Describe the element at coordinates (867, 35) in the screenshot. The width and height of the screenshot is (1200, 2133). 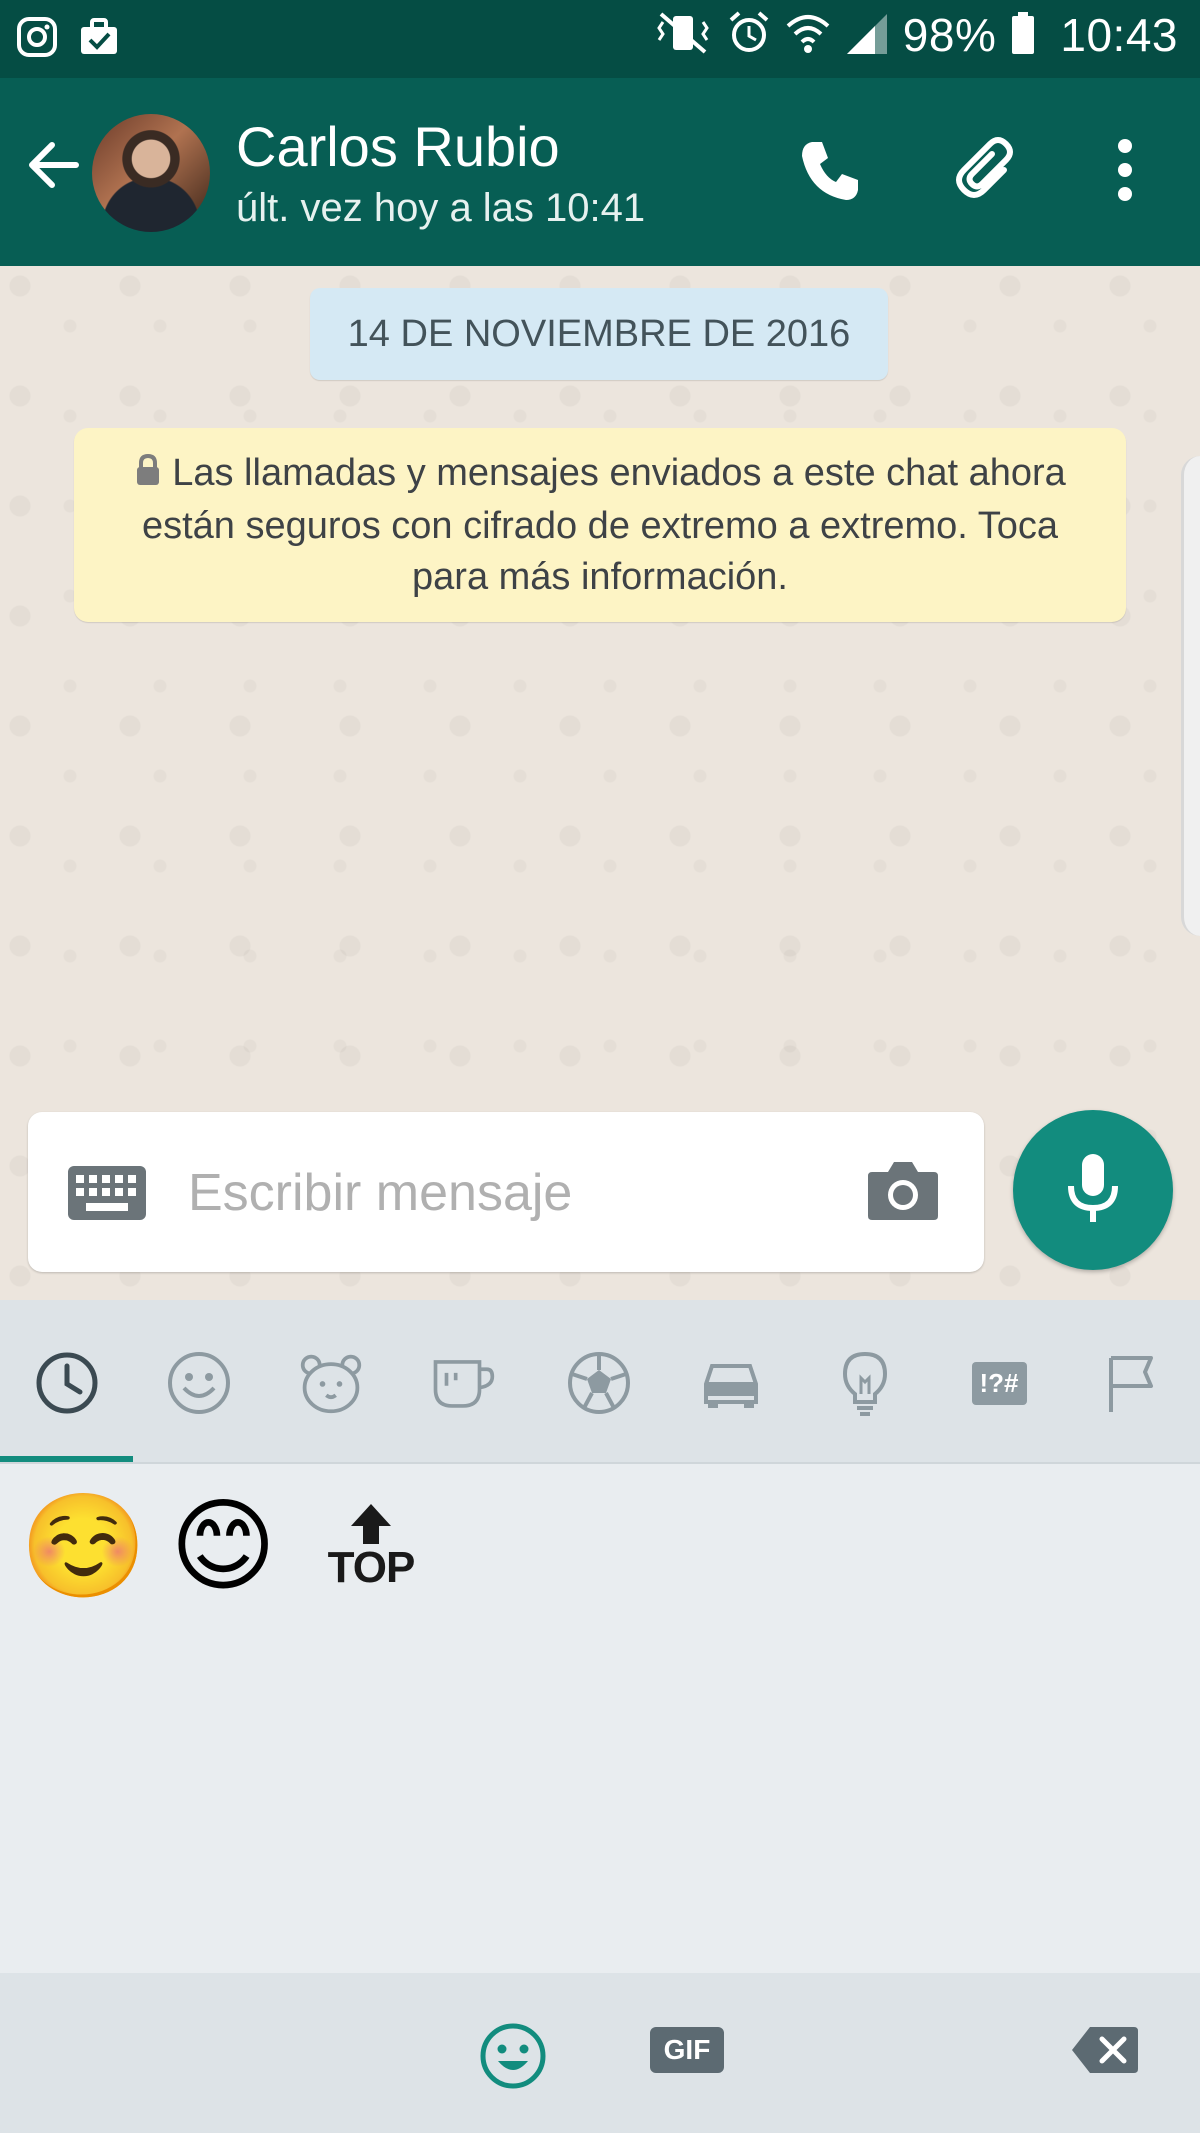
I see `signal-icon` at that location.